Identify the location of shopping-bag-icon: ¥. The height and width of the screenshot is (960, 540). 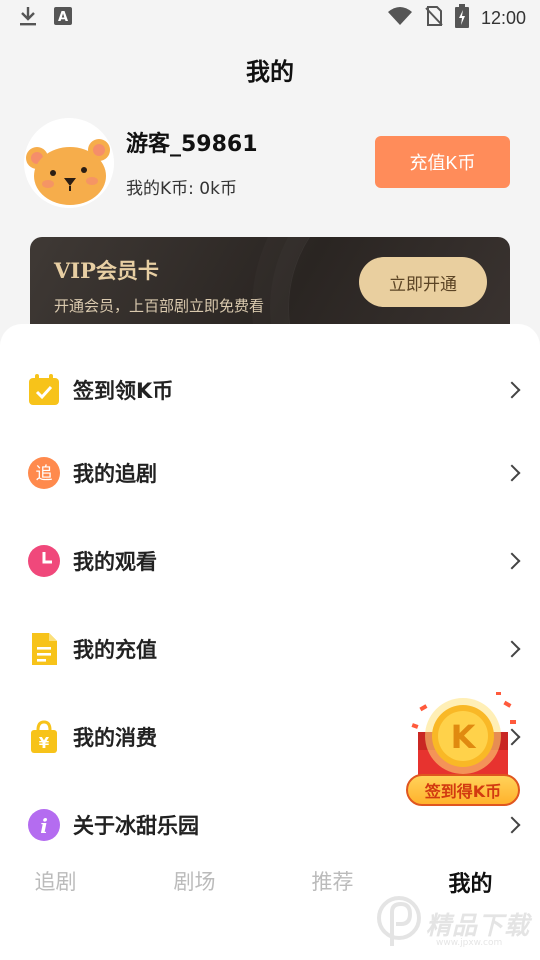
(44, 737).